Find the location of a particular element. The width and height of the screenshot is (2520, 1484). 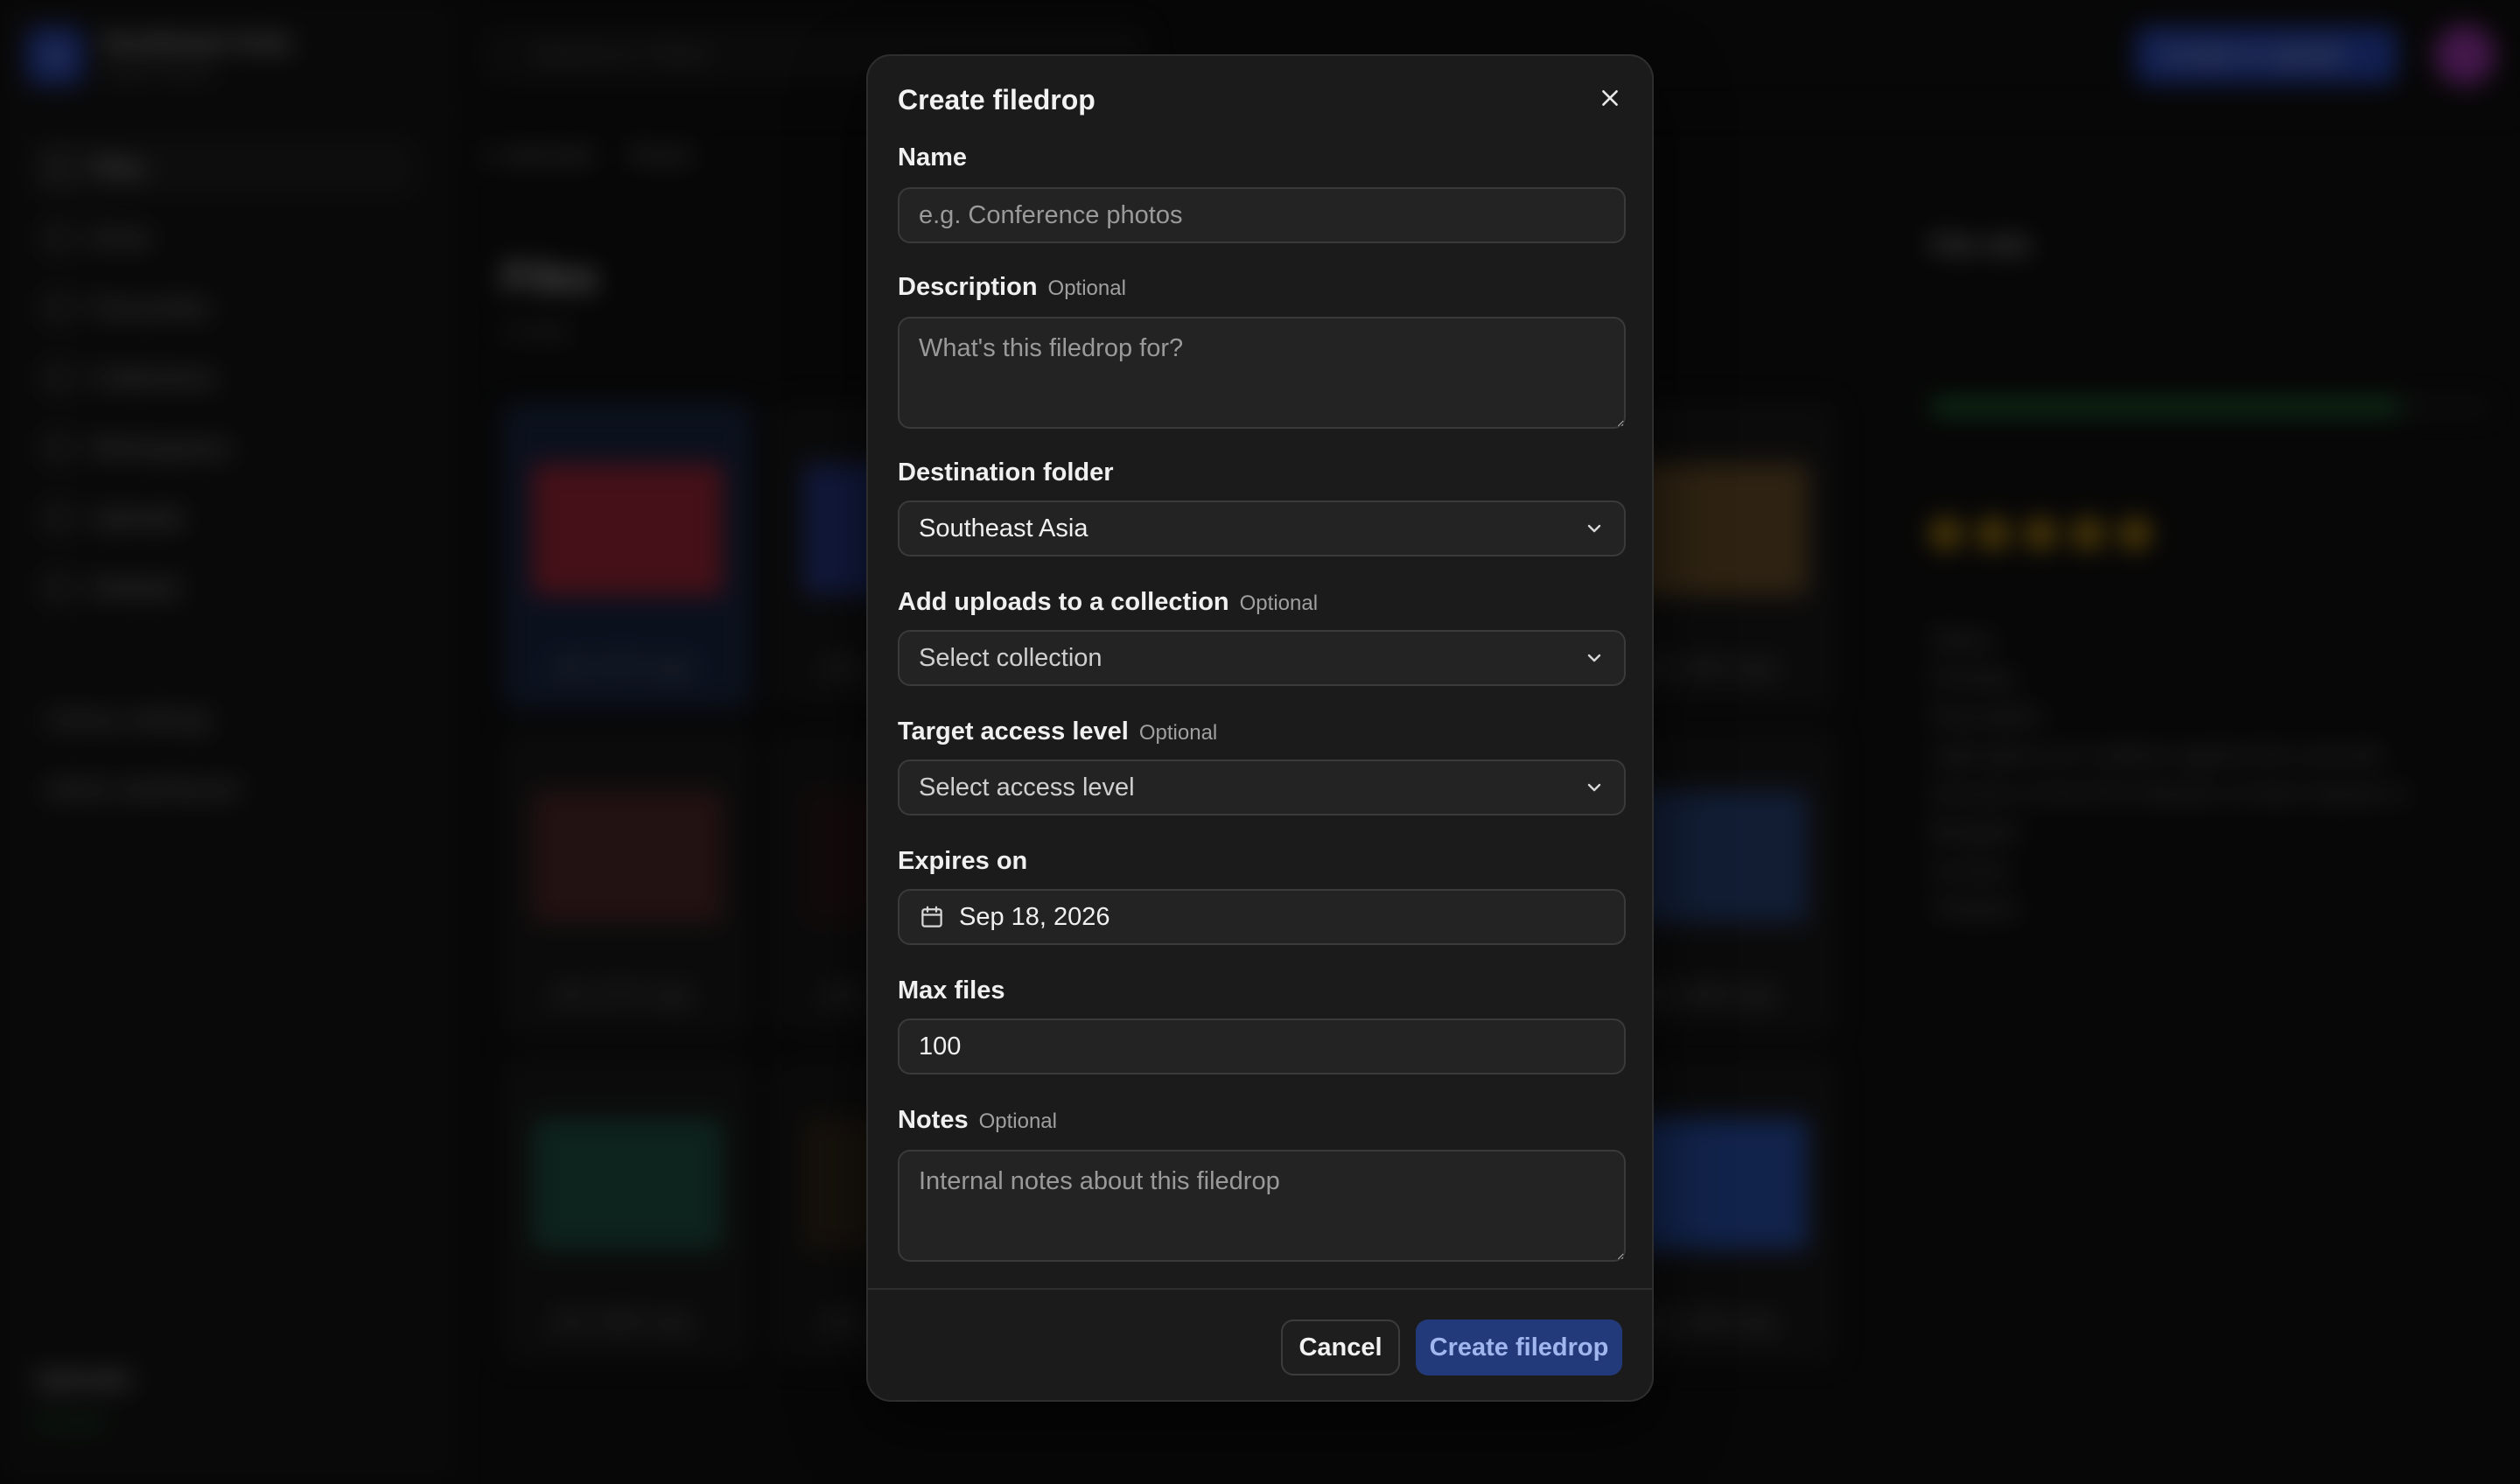

destination-label-text: Destination folder is located at coordinates (1006, 472).